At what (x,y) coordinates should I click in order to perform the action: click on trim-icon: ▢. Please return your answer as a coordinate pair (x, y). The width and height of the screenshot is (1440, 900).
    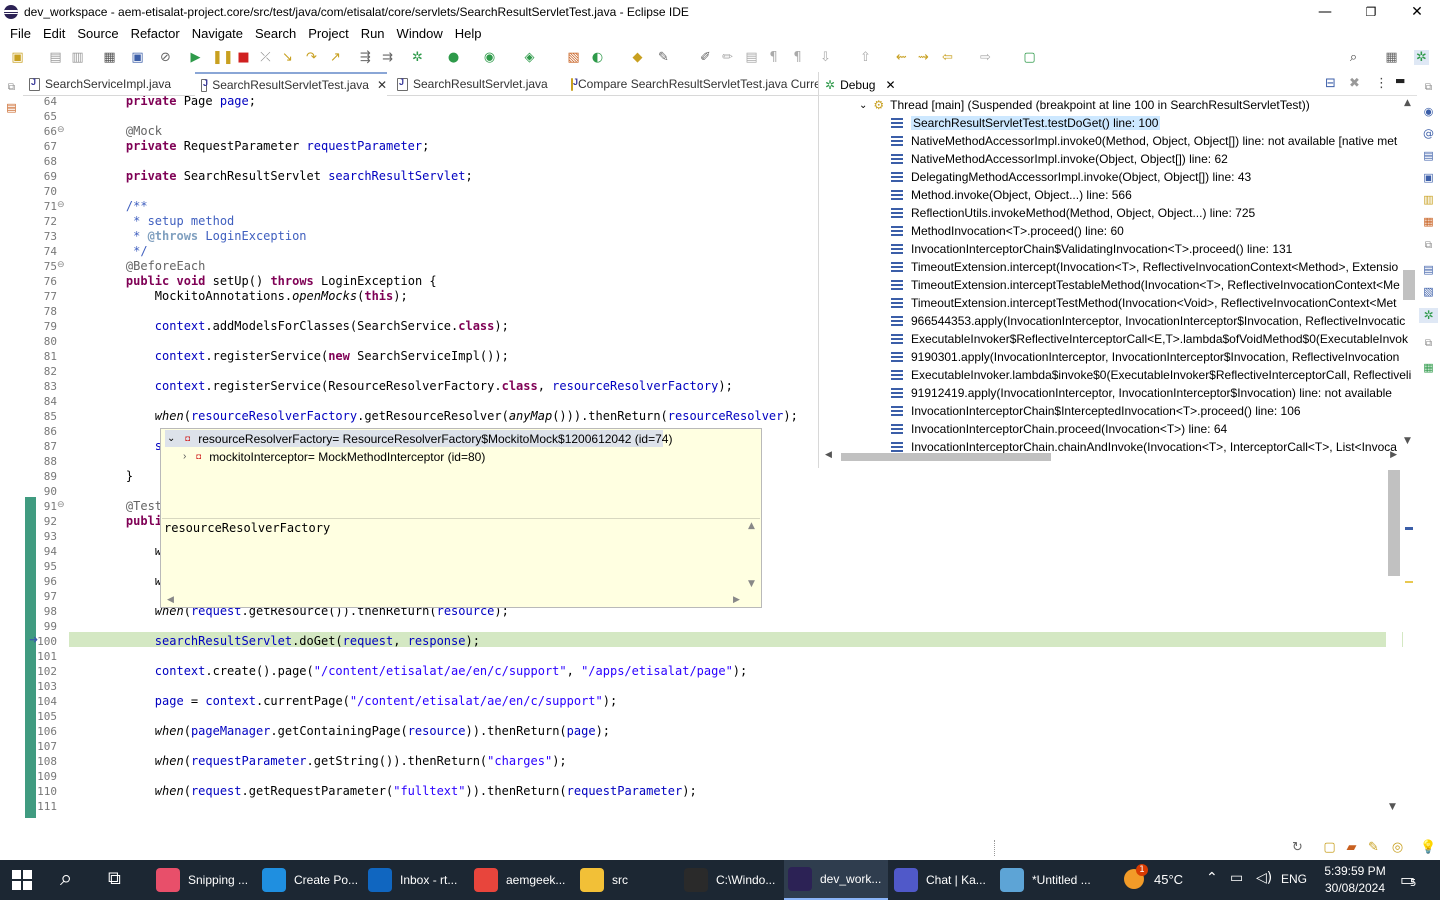
    Looking at the image, I should click on (1329, 847).